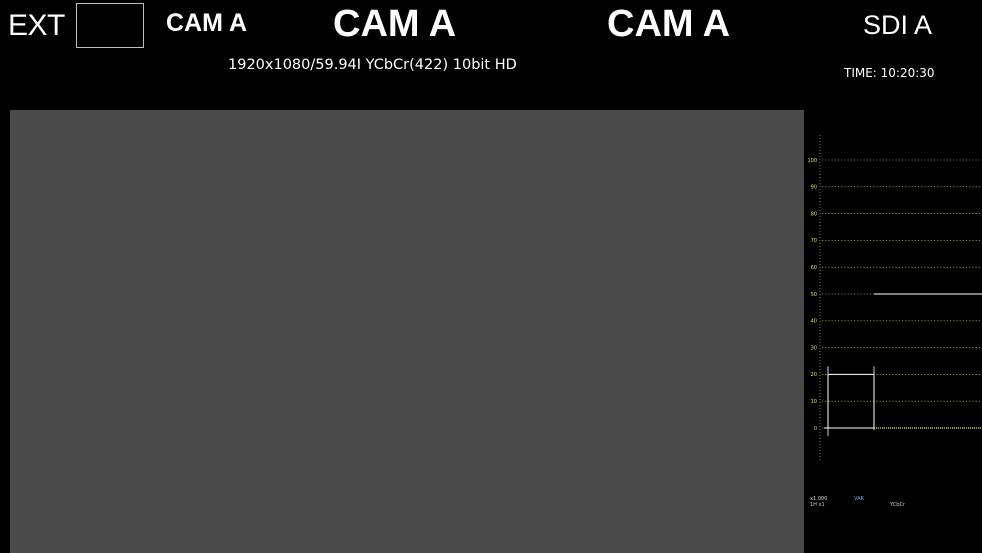 The height and width of the screenshot is (553, 982). What do you see at coordinates (814, 295) in the screenshot?
I see `graticule-label-50: 50` at bounding box center [814, 295].